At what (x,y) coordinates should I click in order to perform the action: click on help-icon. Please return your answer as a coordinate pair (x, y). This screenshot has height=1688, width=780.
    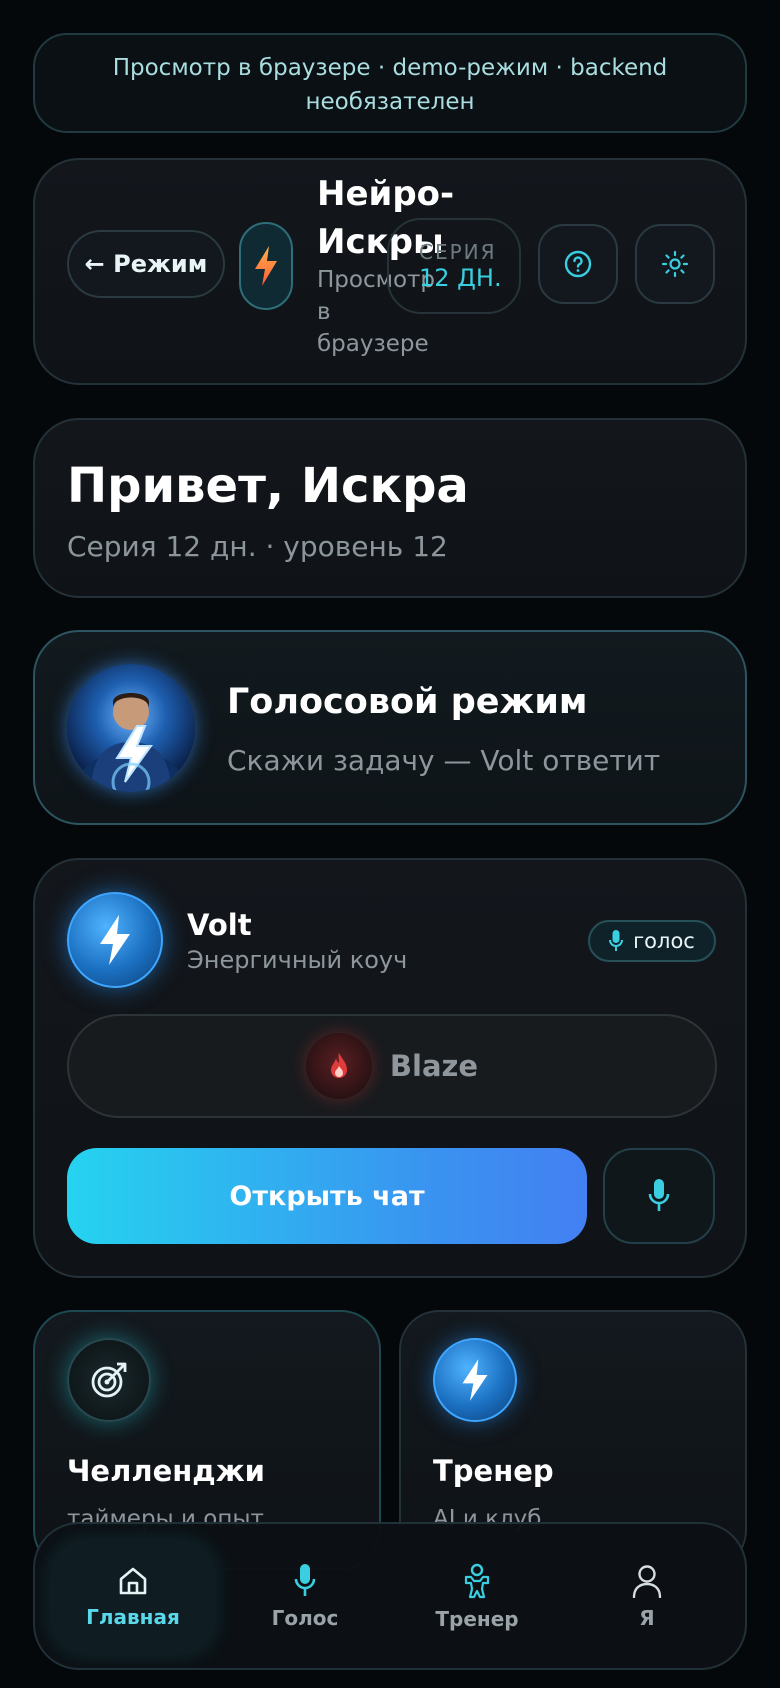
    Looking at the image, I should click on (578, 264).